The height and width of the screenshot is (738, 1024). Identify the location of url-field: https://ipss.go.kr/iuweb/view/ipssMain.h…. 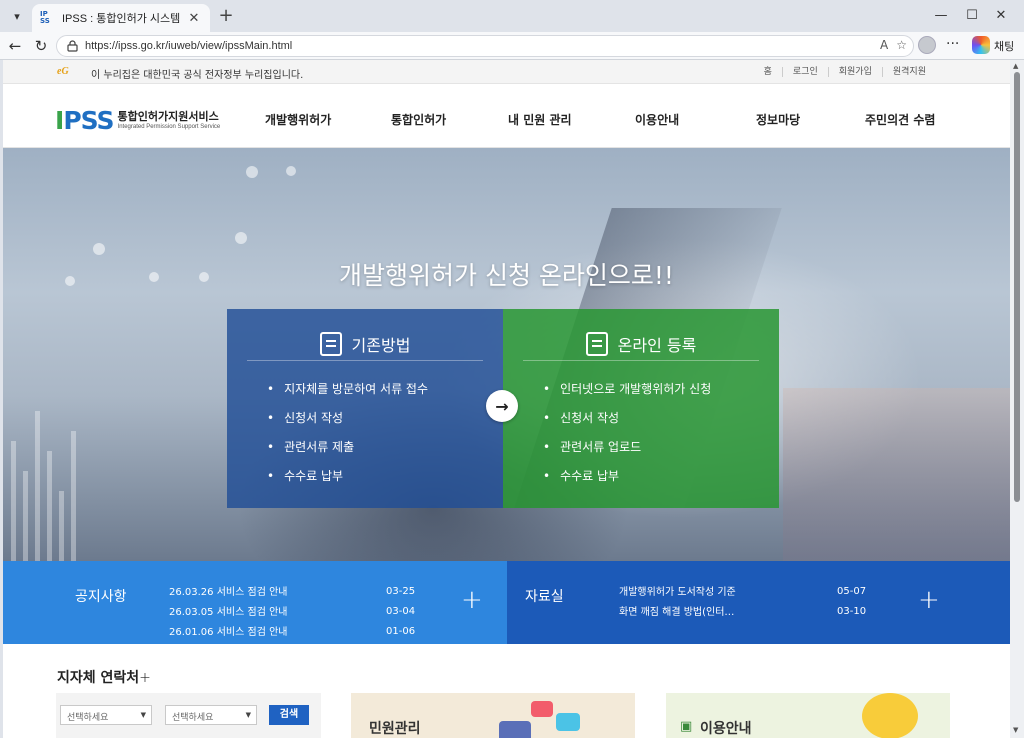
(485, 46).